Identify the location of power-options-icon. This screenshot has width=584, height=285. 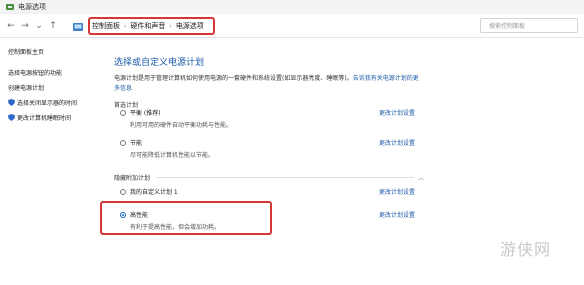
(10, 7).